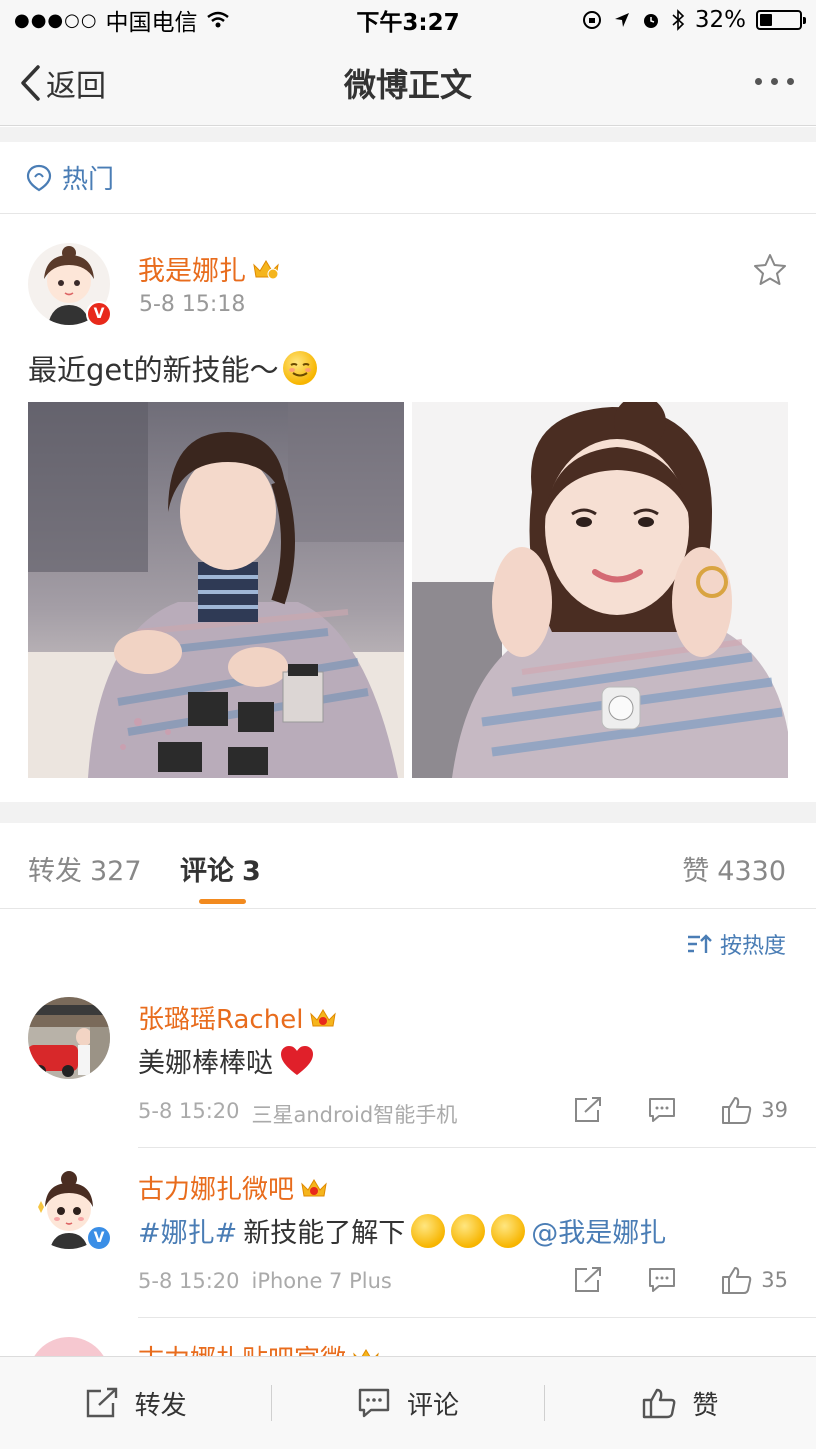  I want to click on avatar-street-photo, so click(69, 1038).